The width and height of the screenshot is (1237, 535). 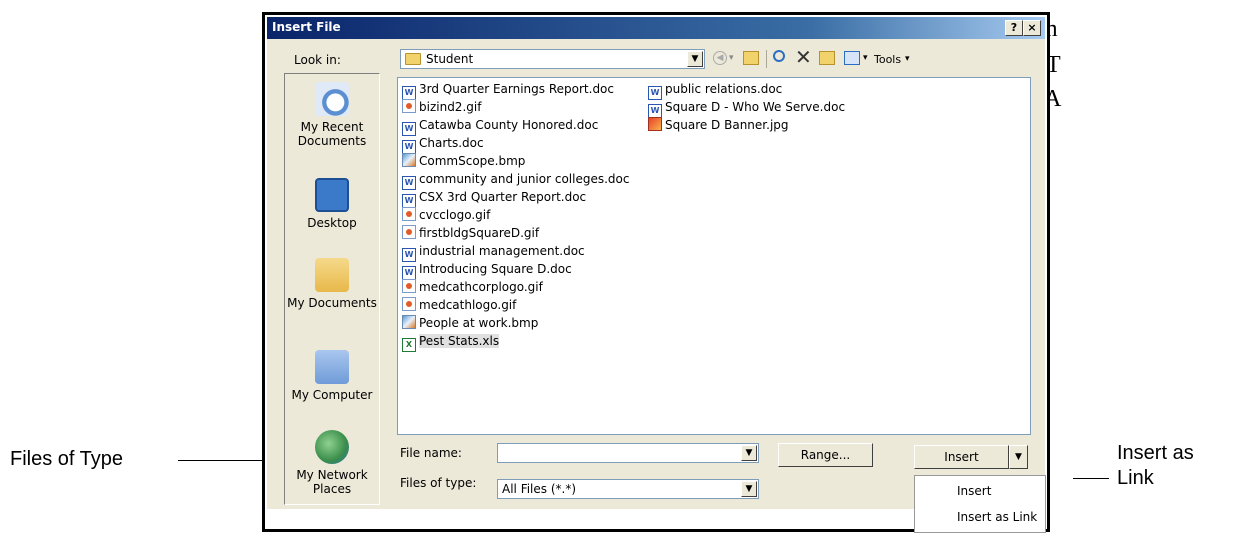 What do you see at coordinates (332, 195) in the screenshot?
I see `desktop-icon` at bounding box center [332, 195].